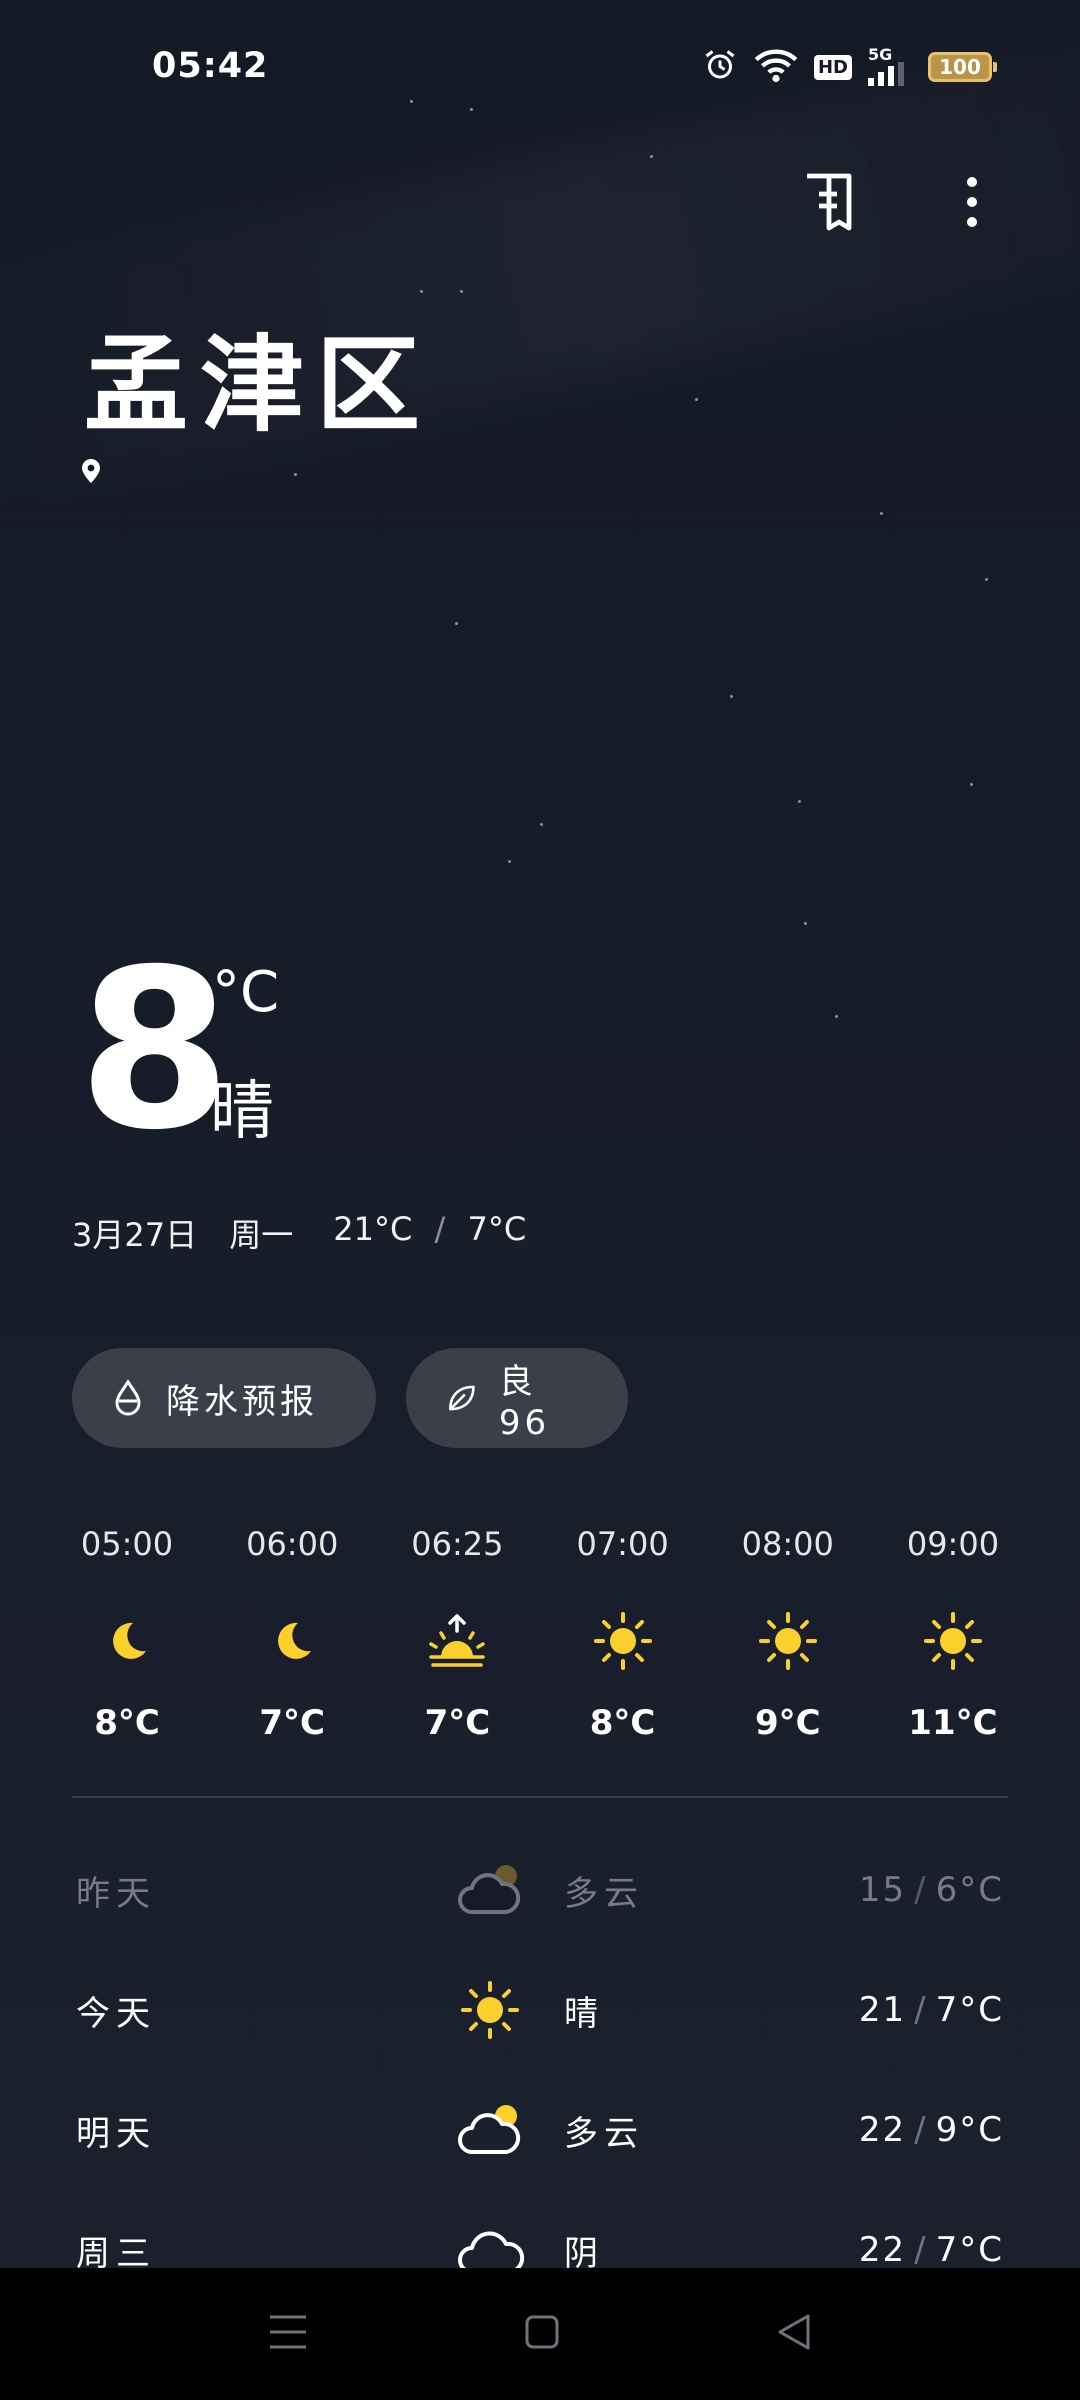 This screenshot has width=1080, height=2400. Describe the element at coordinates (623, 1634) in the screenshot. I see `hourly-item: 07:00 8°C` at that location.